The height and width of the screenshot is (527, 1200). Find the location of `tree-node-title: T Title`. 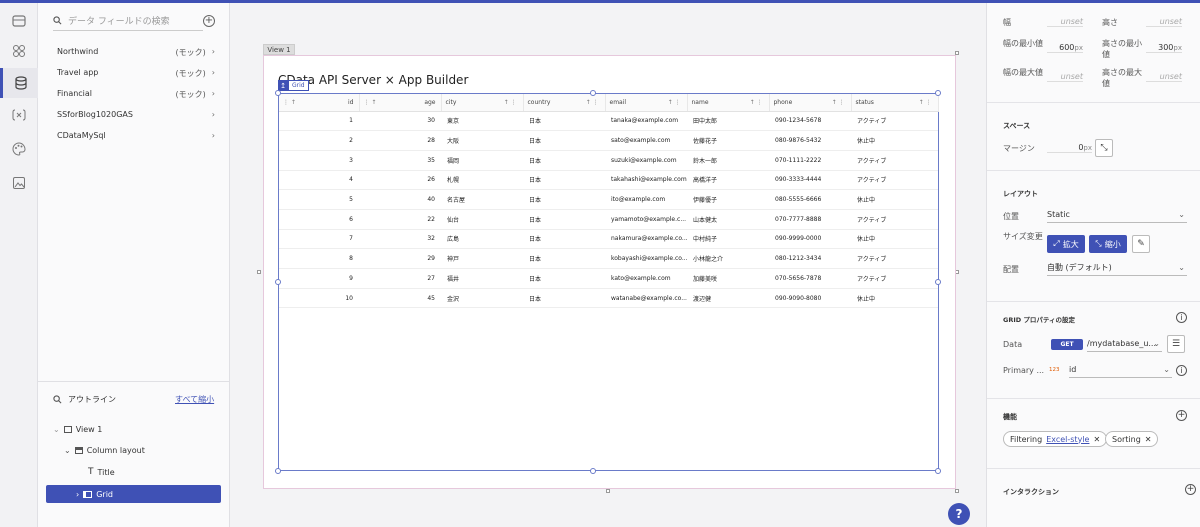

tree-node-title: T Title is located at coordinates (101, 472).